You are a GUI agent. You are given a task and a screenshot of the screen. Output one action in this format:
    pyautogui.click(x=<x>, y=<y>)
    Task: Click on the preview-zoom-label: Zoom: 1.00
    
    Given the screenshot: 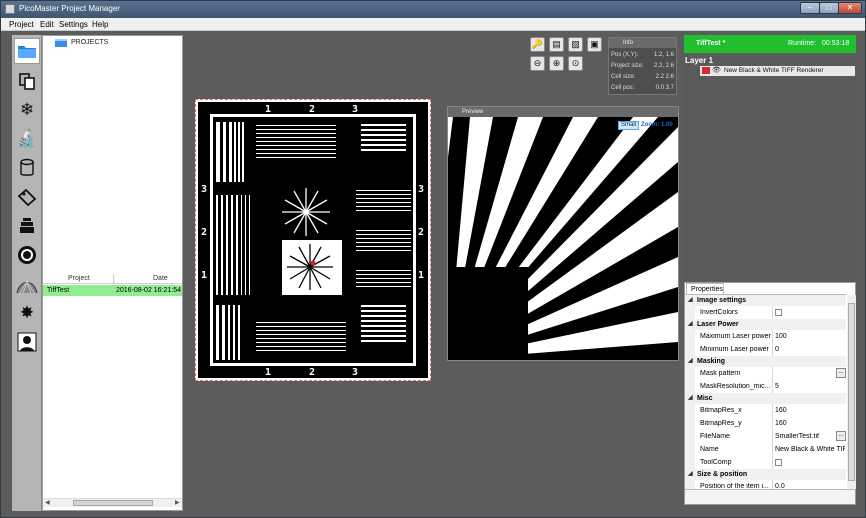 What is the action you would take?
    pyautogui.click(x=657, y=125)
    